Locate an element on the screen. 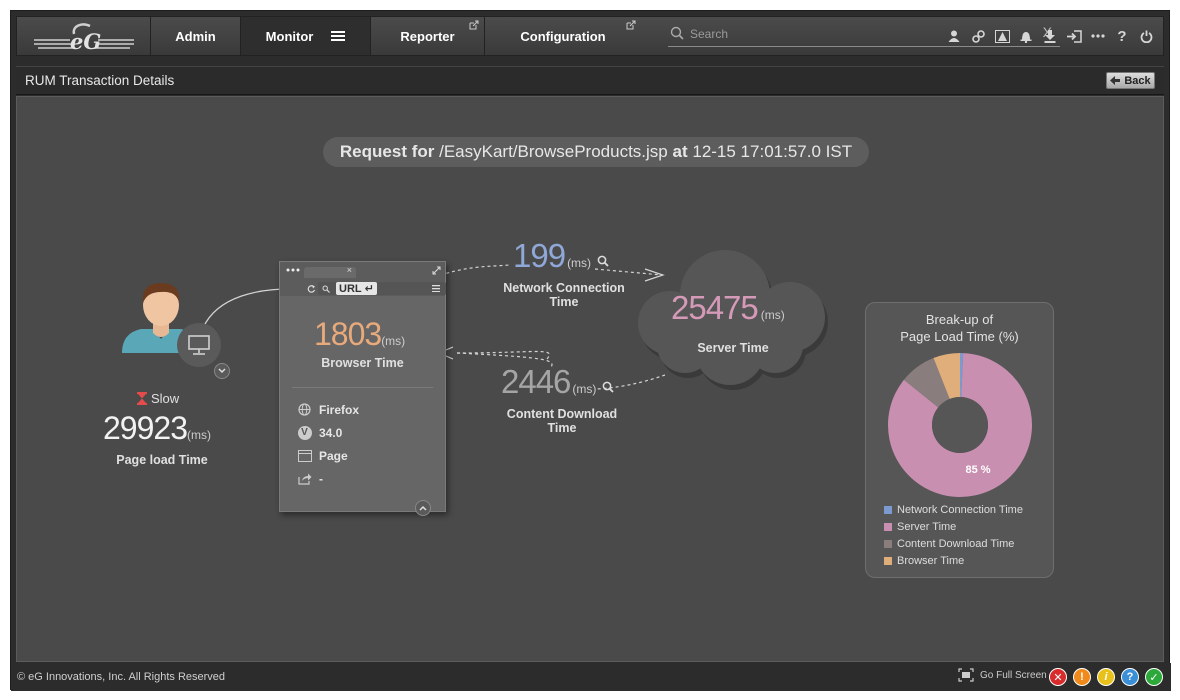 The height and width of the screenshot is (700, 1180). chevron-up-icon is located at coordinates (423, 508).